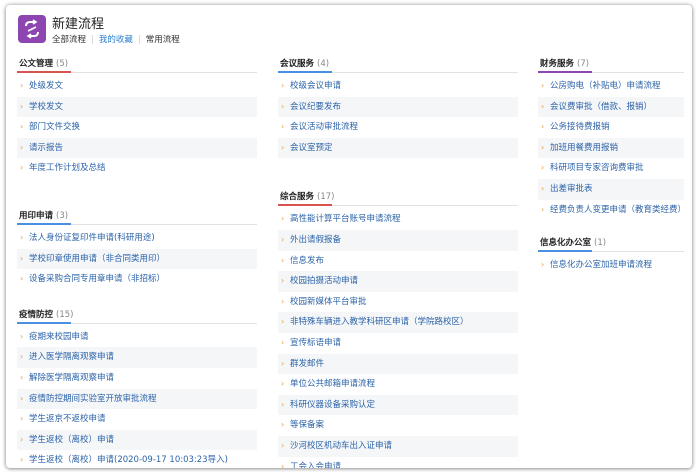 This screenshot has height=475, width=700. I want to click on process-link-label: 处级发文, so click(46, 86).